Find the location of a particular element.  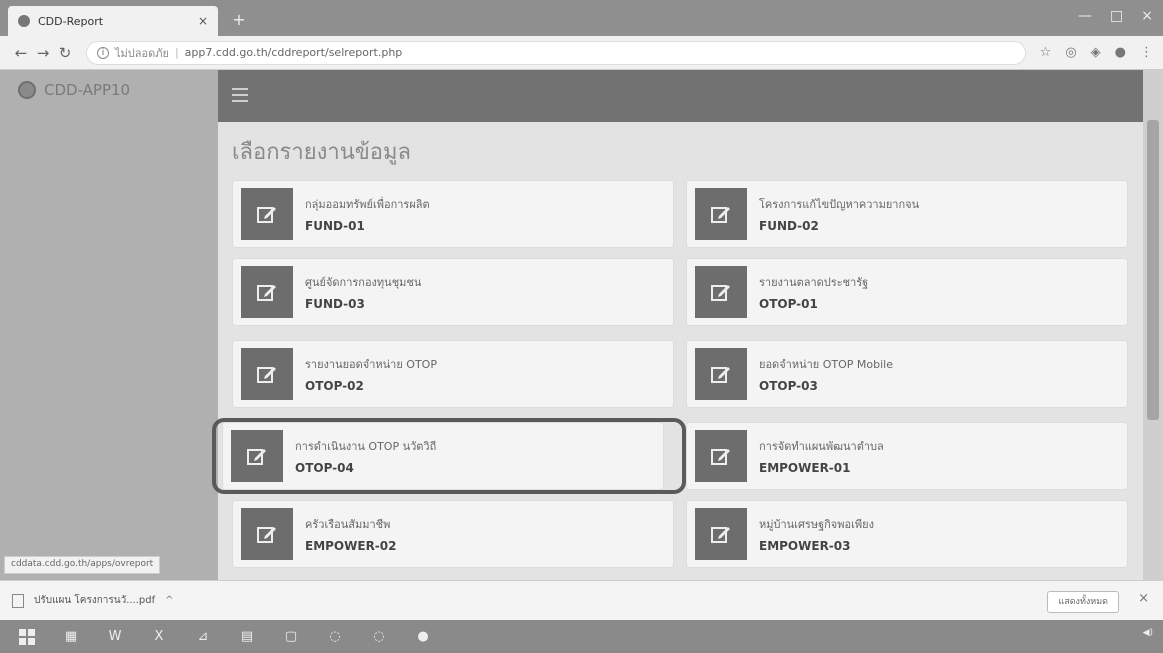

report-card-fund-03: ศูนย์จัดการกองทุนชุมชน FUND-03 is located at coordinates (453, 292).